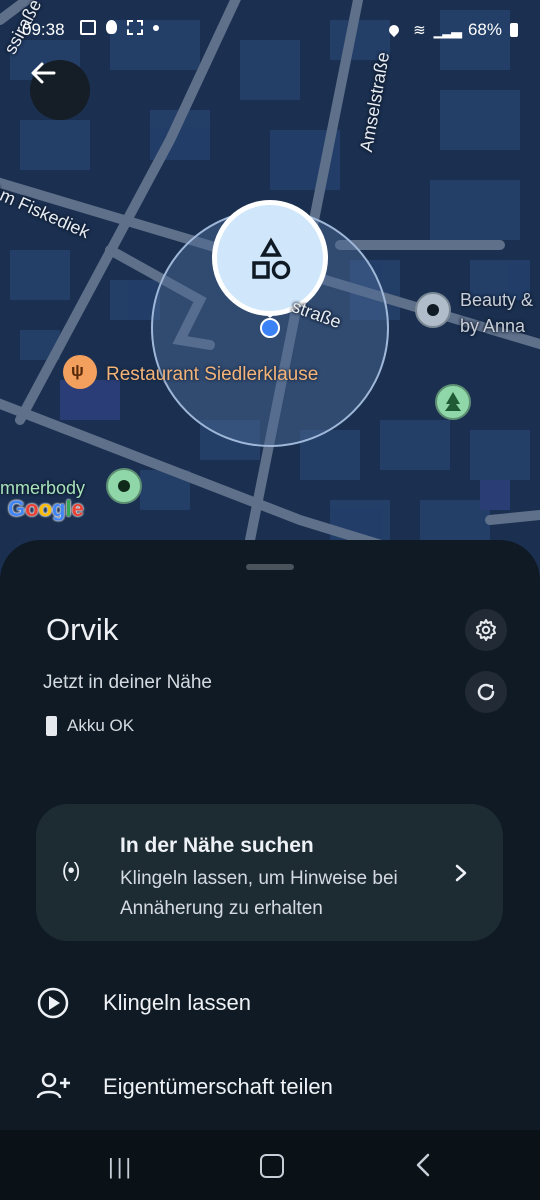  I want to click on refresh-button, so click(486, 692).